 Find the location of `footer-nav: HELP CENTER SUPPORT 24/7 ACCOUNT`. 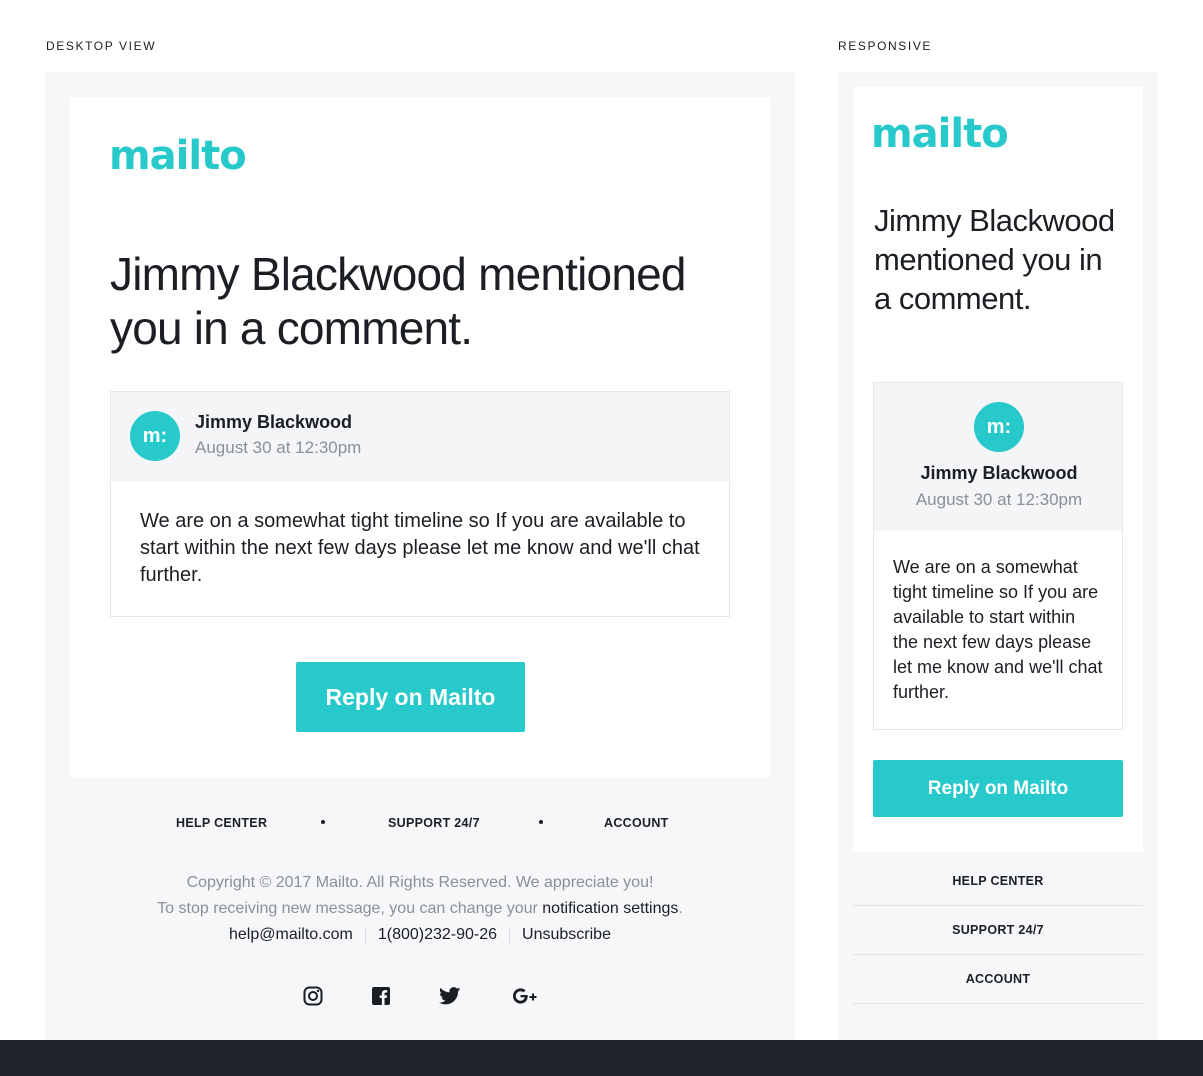

footer-nav: HELP CENTER SUPPORT 24/7 ACCOUNT is located at coordinates (420, 826).